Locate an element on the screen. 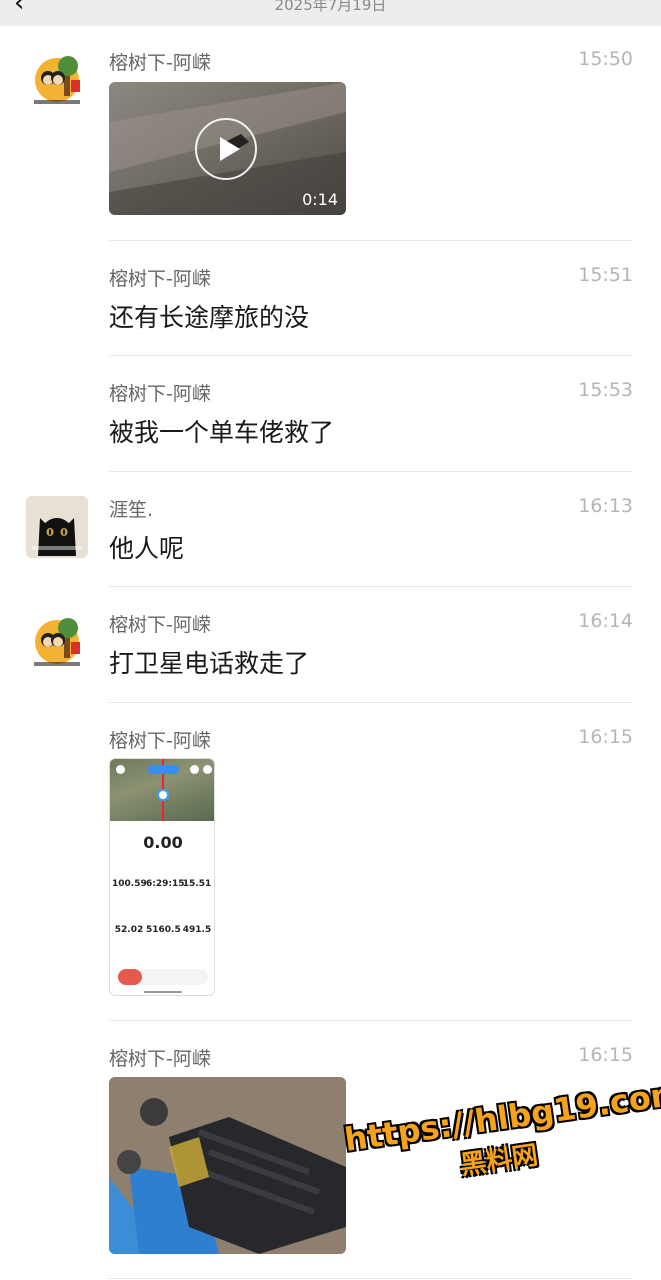 This screenshot has height=1280, width=661. rescue-photo is located at coordinates (227, 1165).